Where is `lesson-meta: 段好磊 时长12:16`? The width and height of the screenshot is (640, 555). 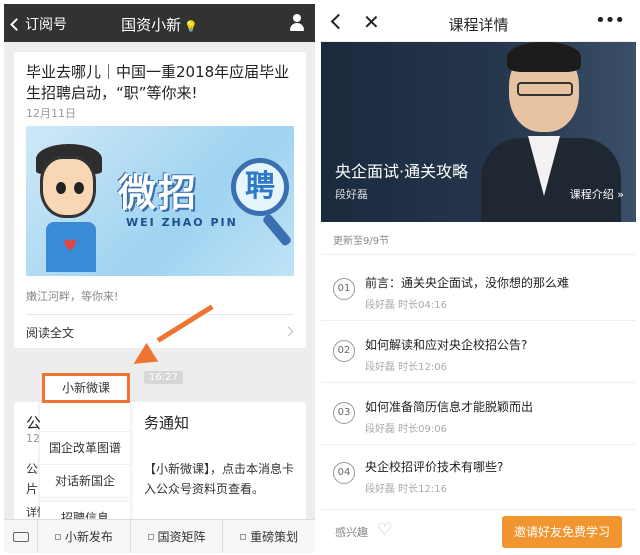 lesson-meta: 段好磊 时长12:16 is located at coordinates (406, 489).